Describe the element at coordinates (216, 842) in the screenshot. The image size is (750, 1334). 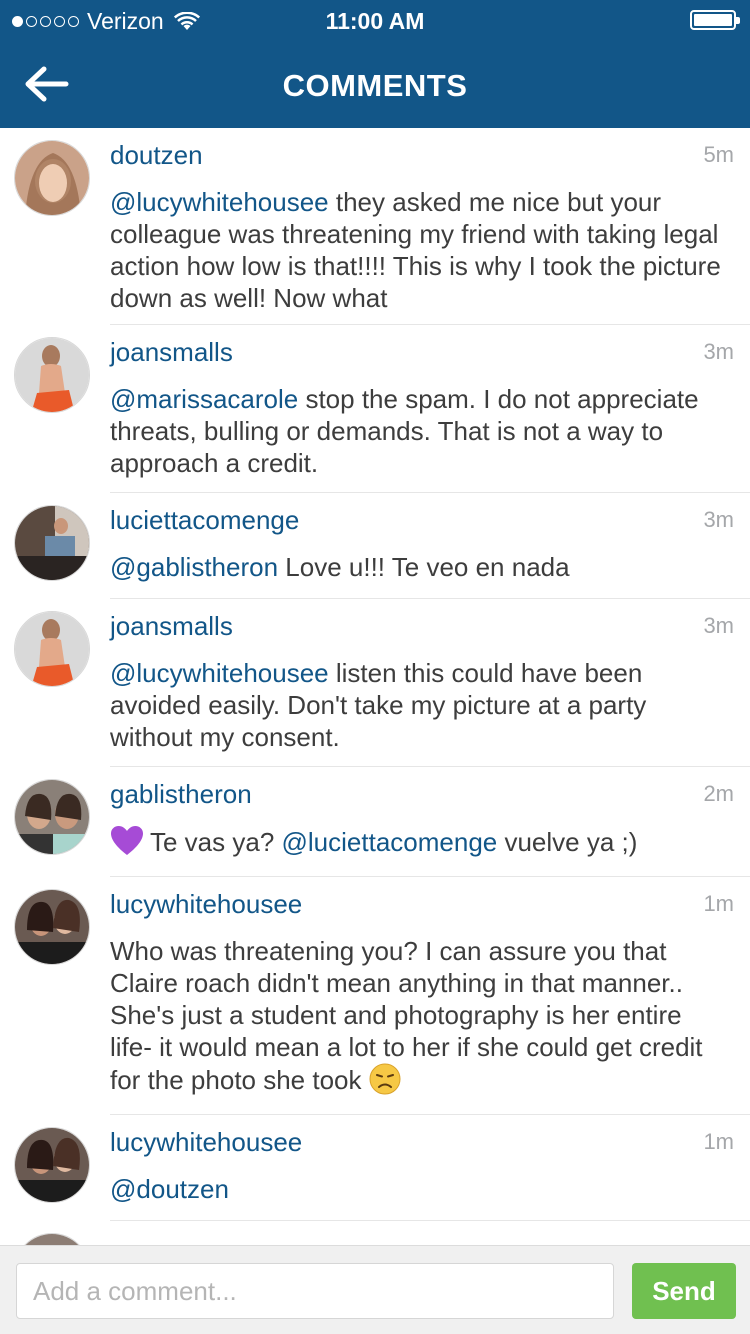
I see `comment-body: Te vas ya?` at that location.